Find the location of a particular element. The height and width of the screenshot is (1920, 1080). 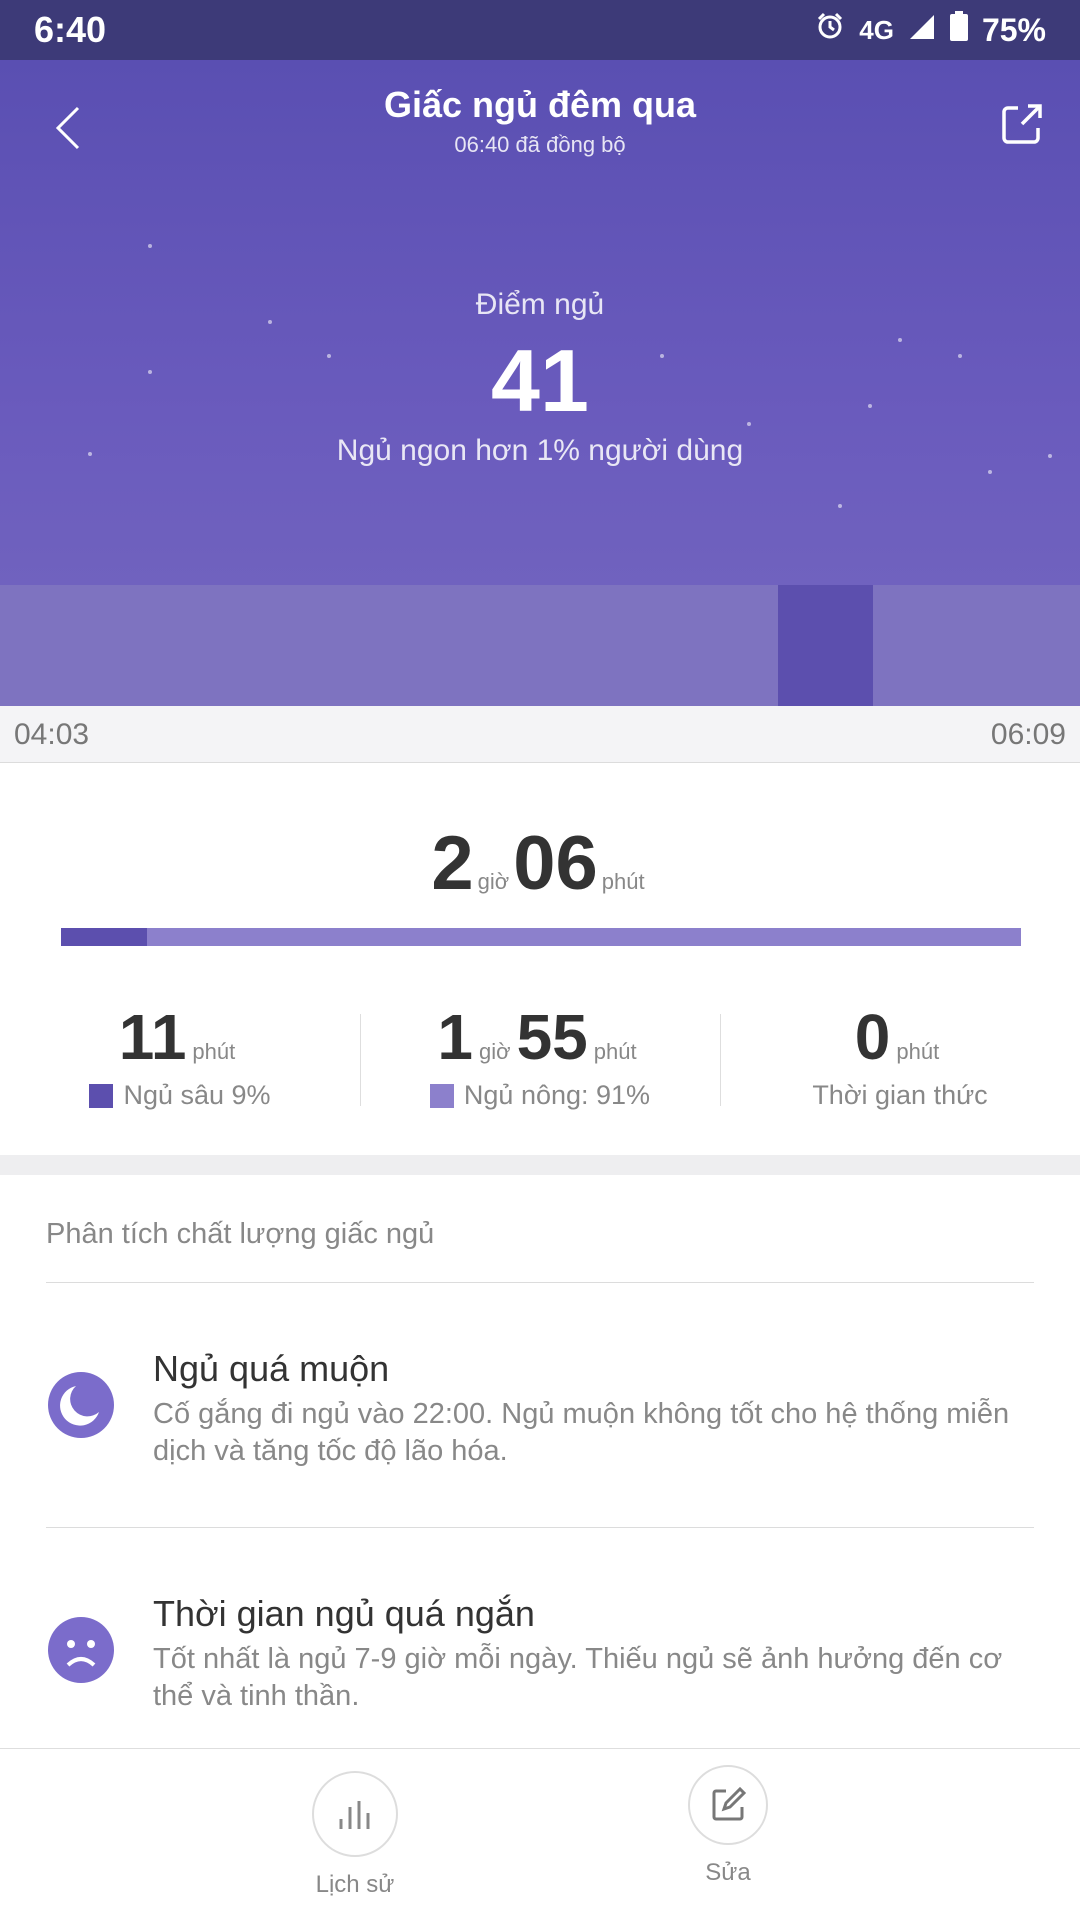

awake-value: 0 is located at coordinates (872, 1037).